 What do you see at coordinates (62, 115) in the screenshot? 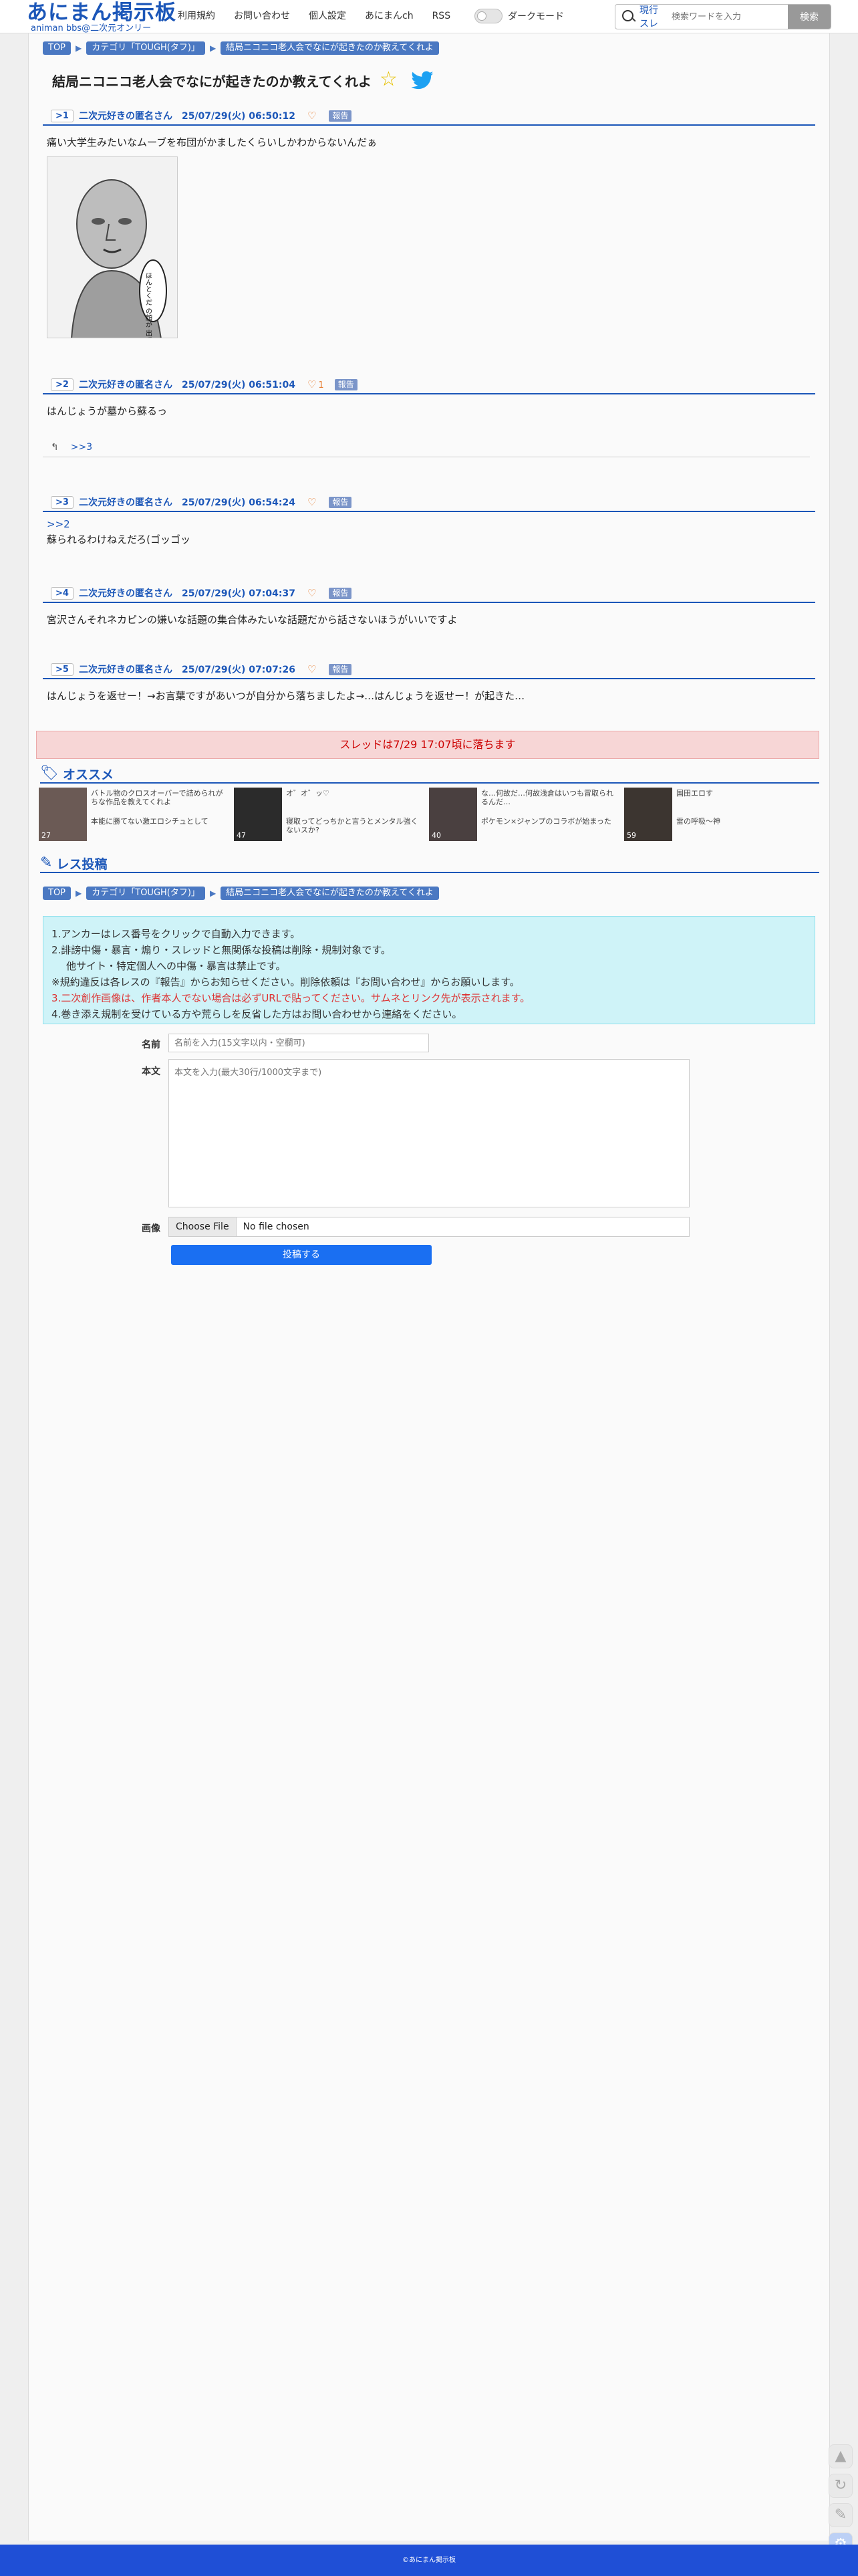
I see `post-number: >1` at bounding box center [62, 115].